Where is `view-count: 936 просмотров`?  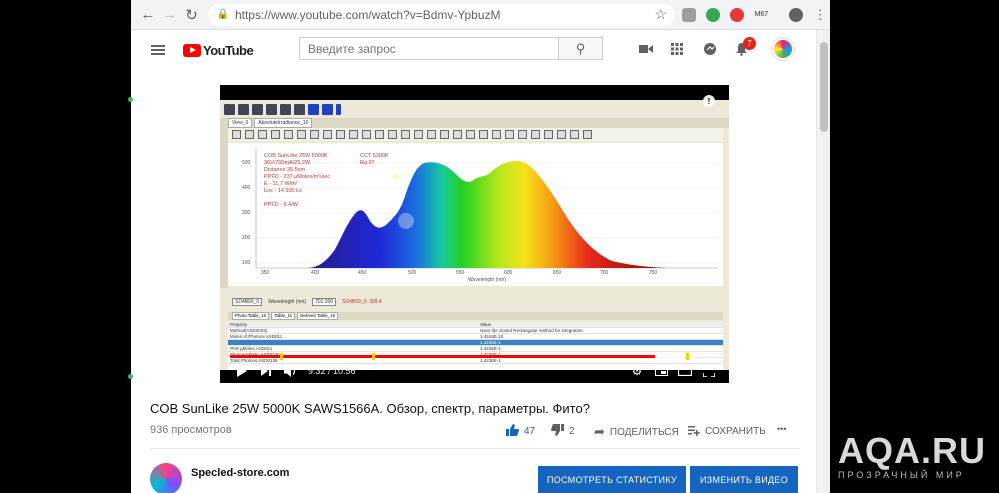 view-count: 936 просмотров is located at coordinates (191, 430).